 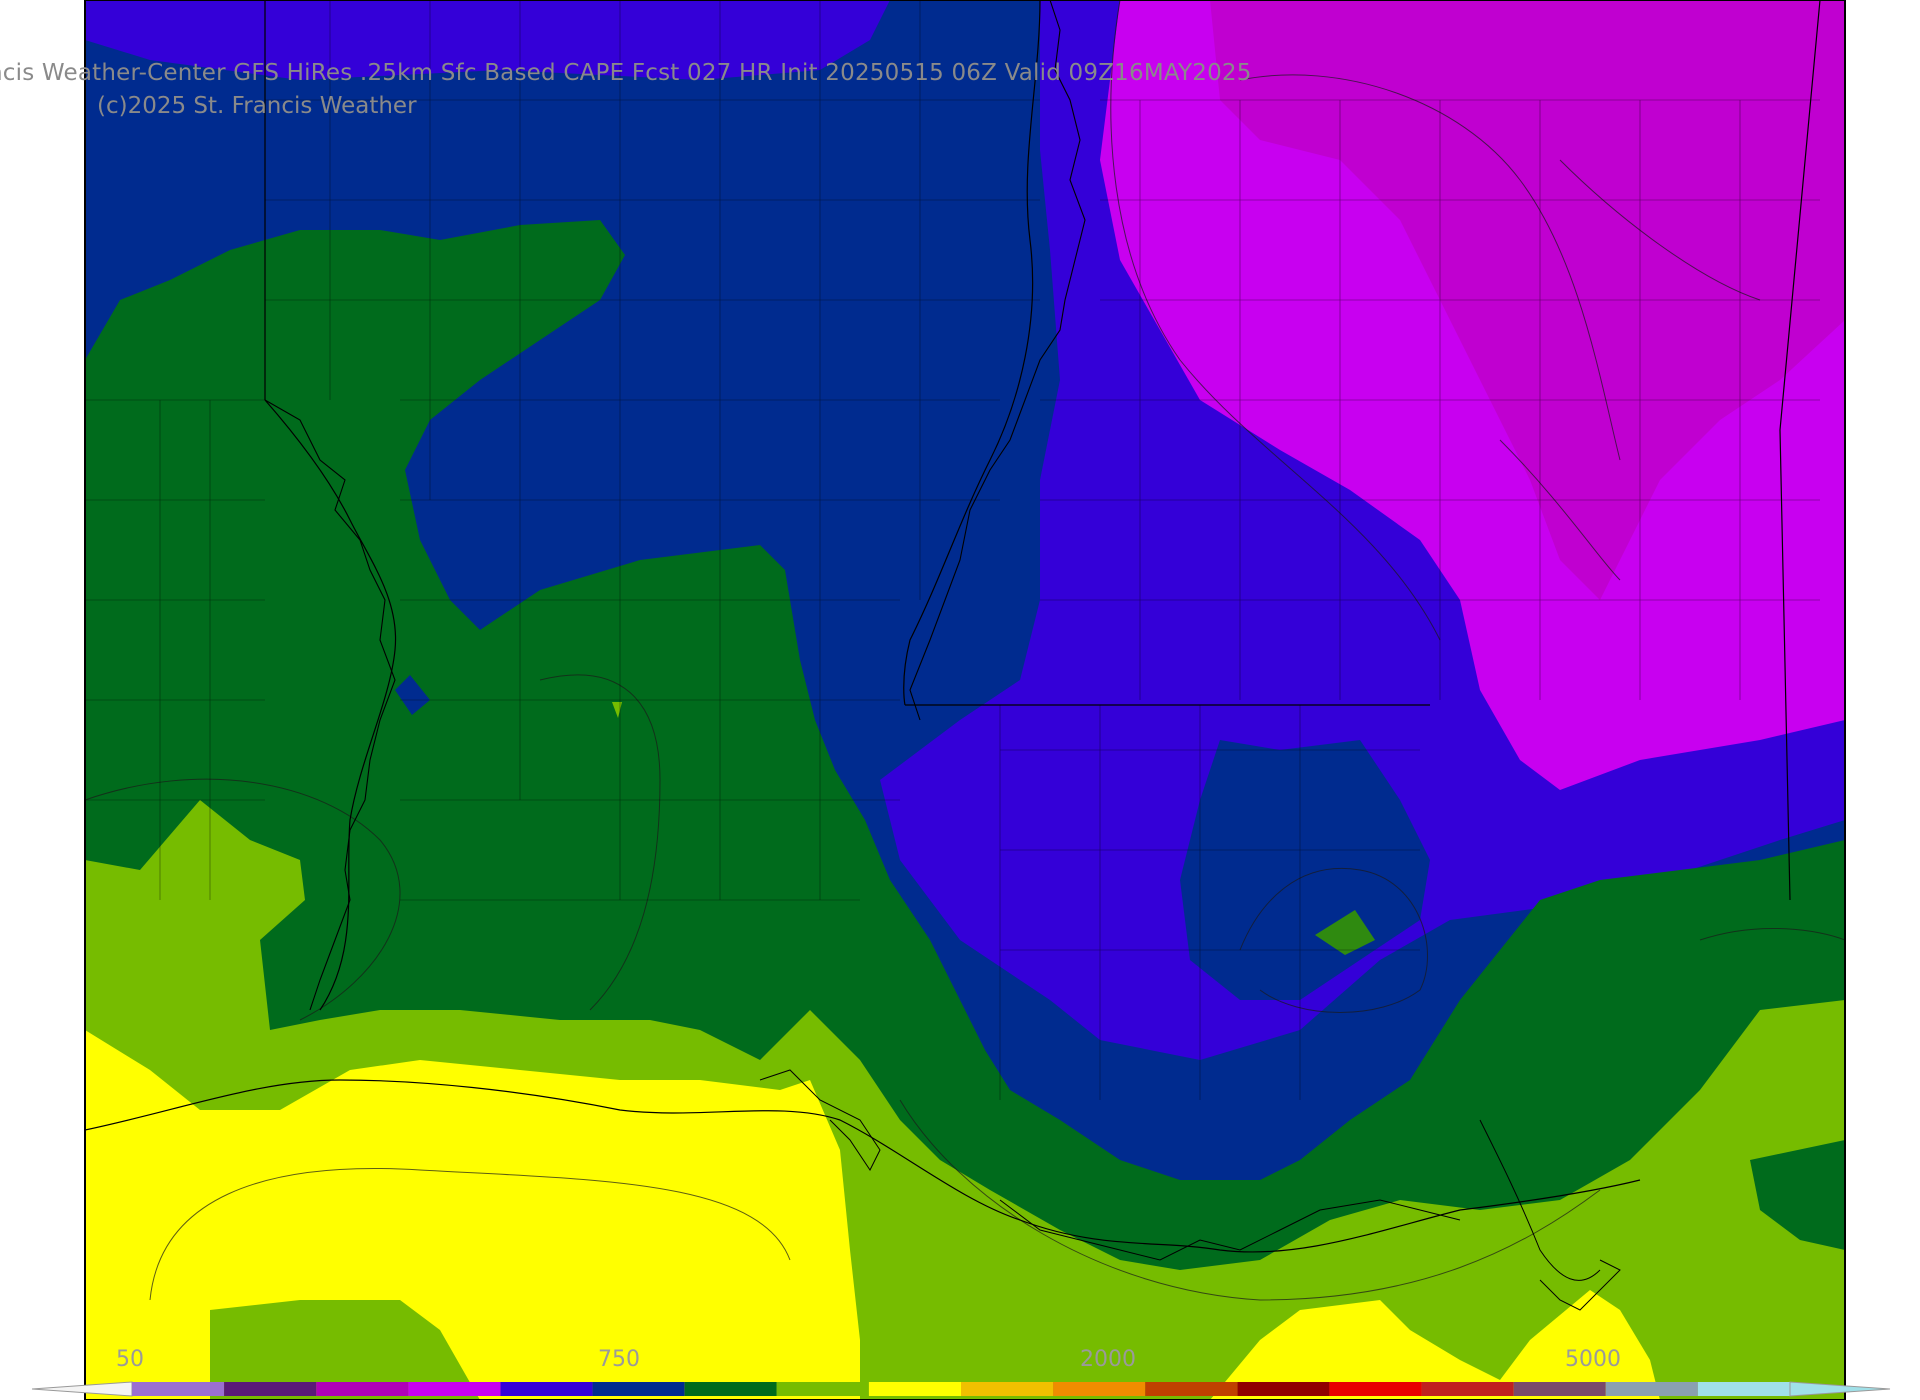 What do you see at coordinates (1108, 1359) in the screenshot?
I see `colorbar-tick-label: 2000` at bounding box center [1108, 1359].